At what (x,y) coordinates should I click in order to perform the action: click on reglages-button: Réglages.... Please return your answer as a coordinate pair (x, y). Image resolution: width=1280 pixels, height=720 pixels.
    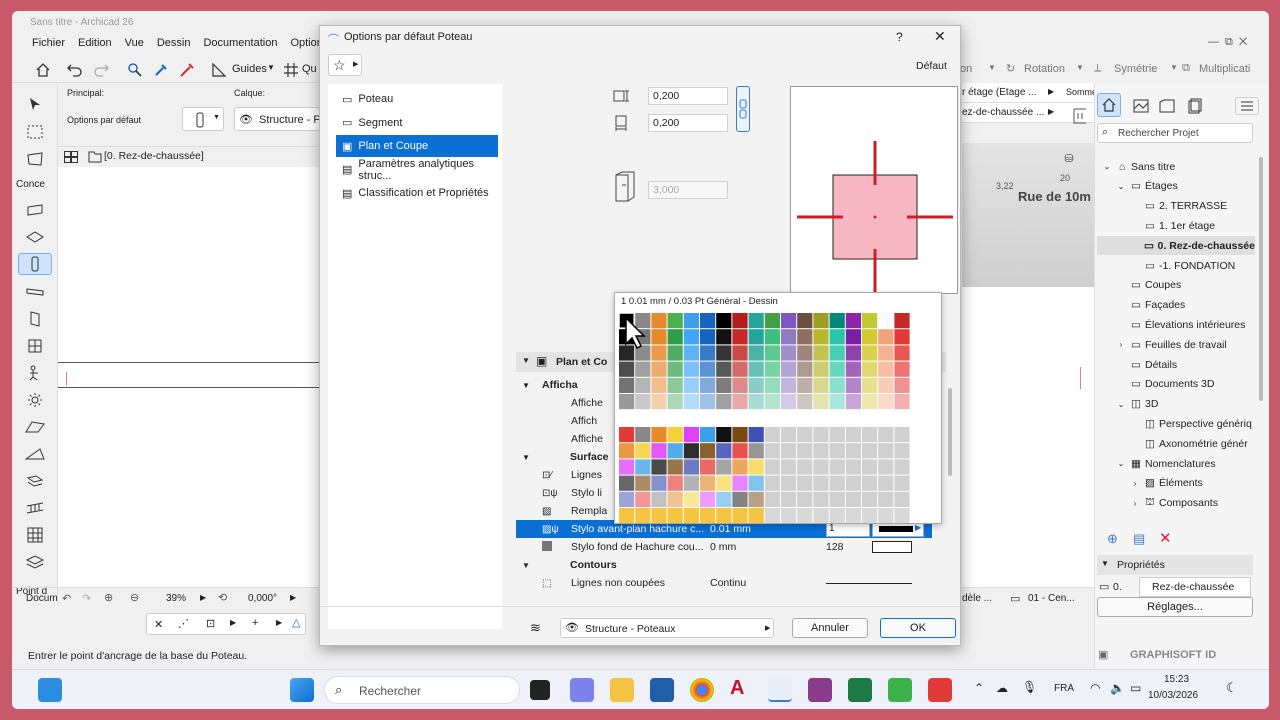
    Looking at the image, I should click on (1175, 607).